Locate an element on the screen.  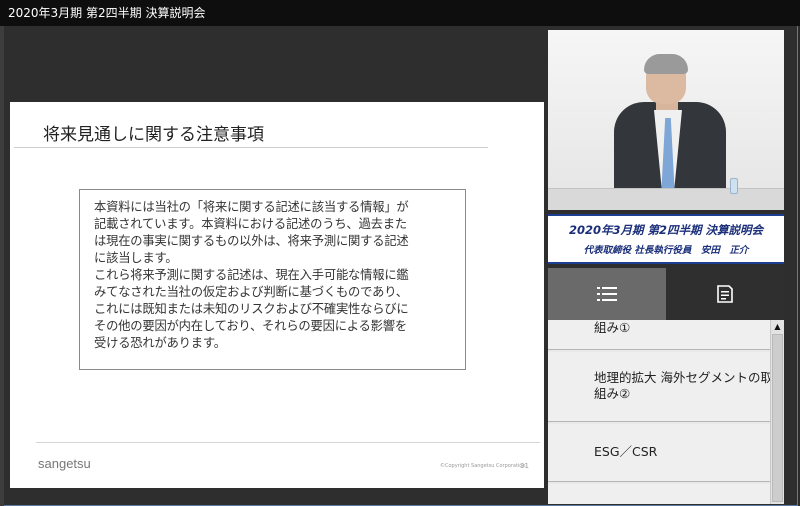
chapter-label-line: 地理的拡大 海外セグメントの取 is located at coordinates (682, 377).